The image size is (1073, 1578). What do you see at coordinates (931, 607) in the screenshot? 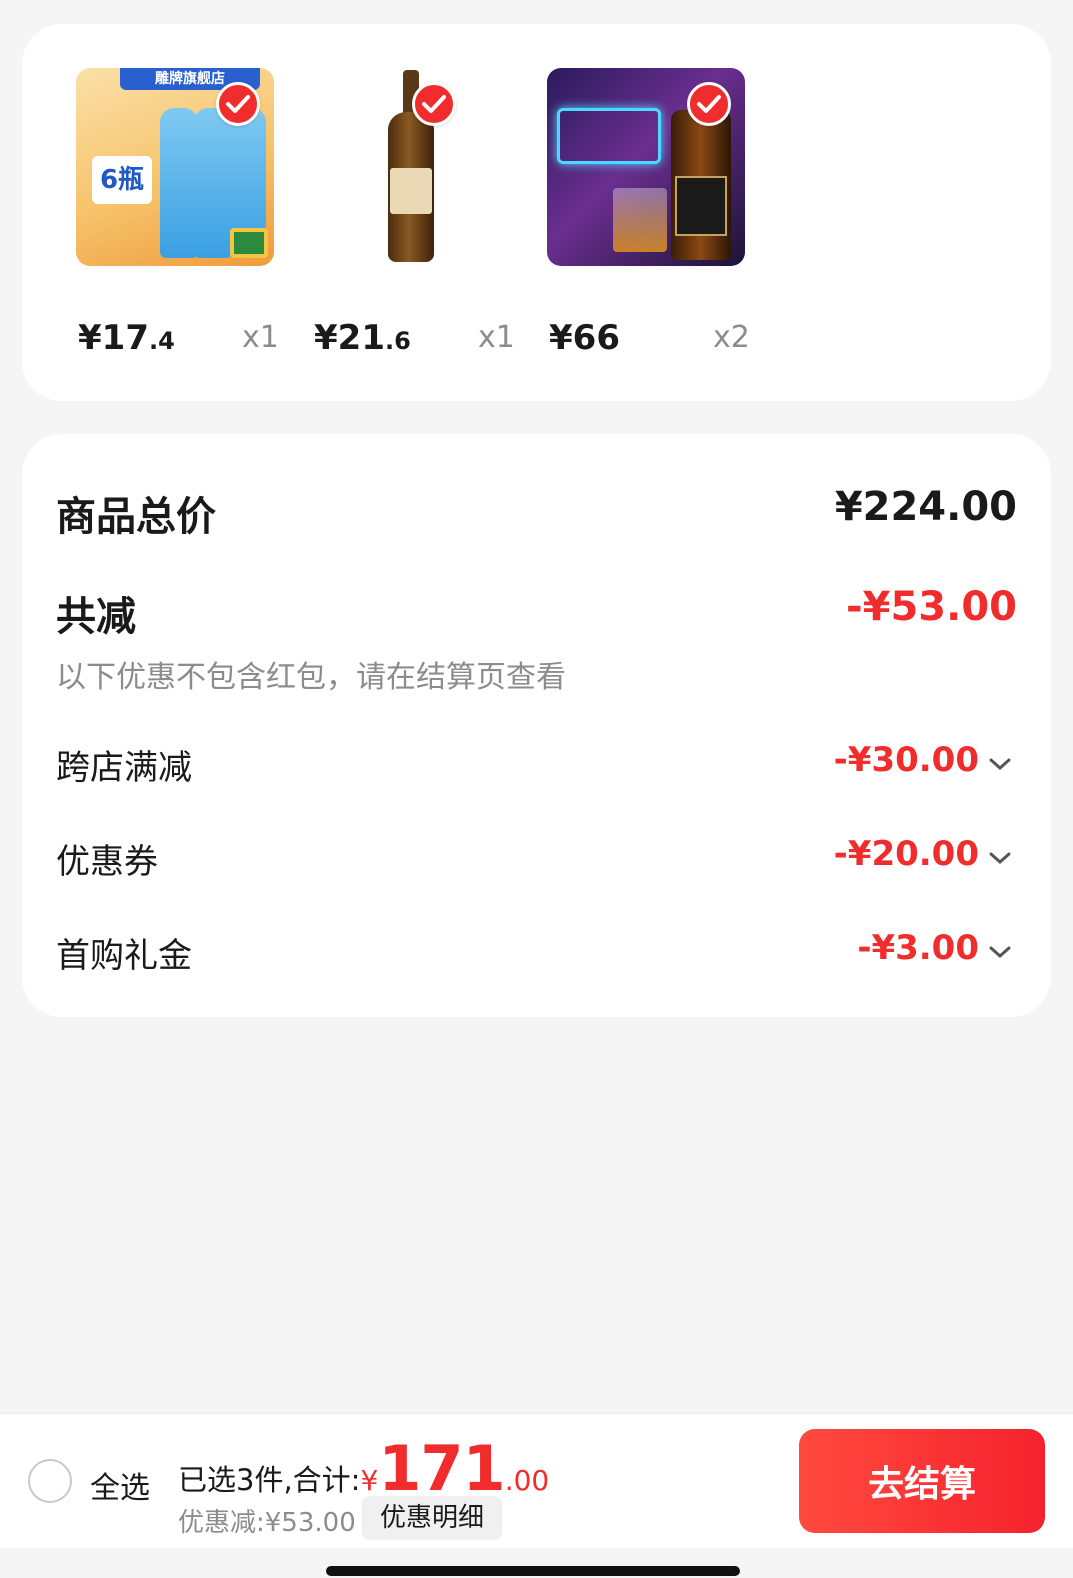
I see `total-discount-value: -¥53.00` at bounding box center [931, 607].